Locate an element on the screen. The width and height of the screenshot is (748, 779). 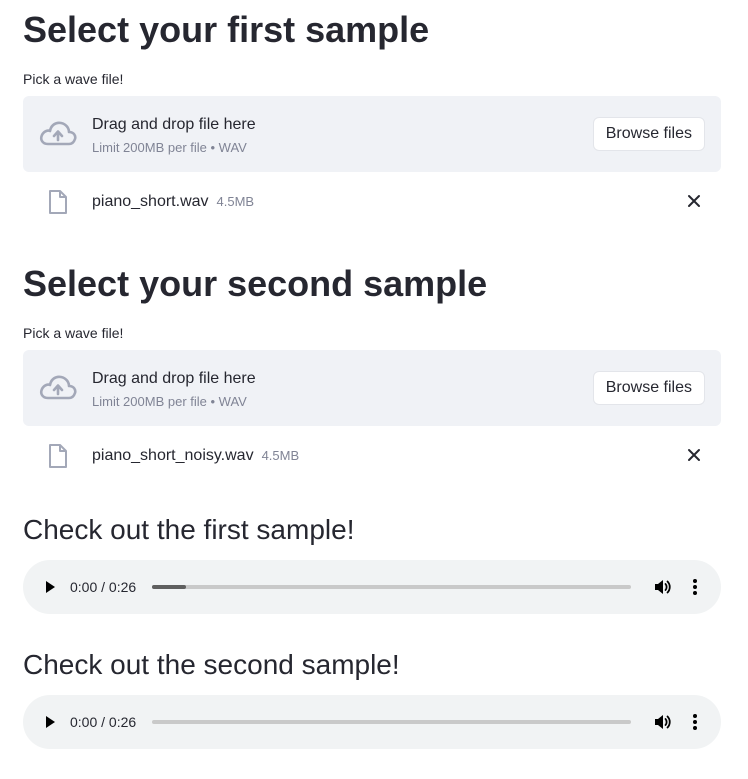
seek-bar-progress is located at coordinates (169, 587).